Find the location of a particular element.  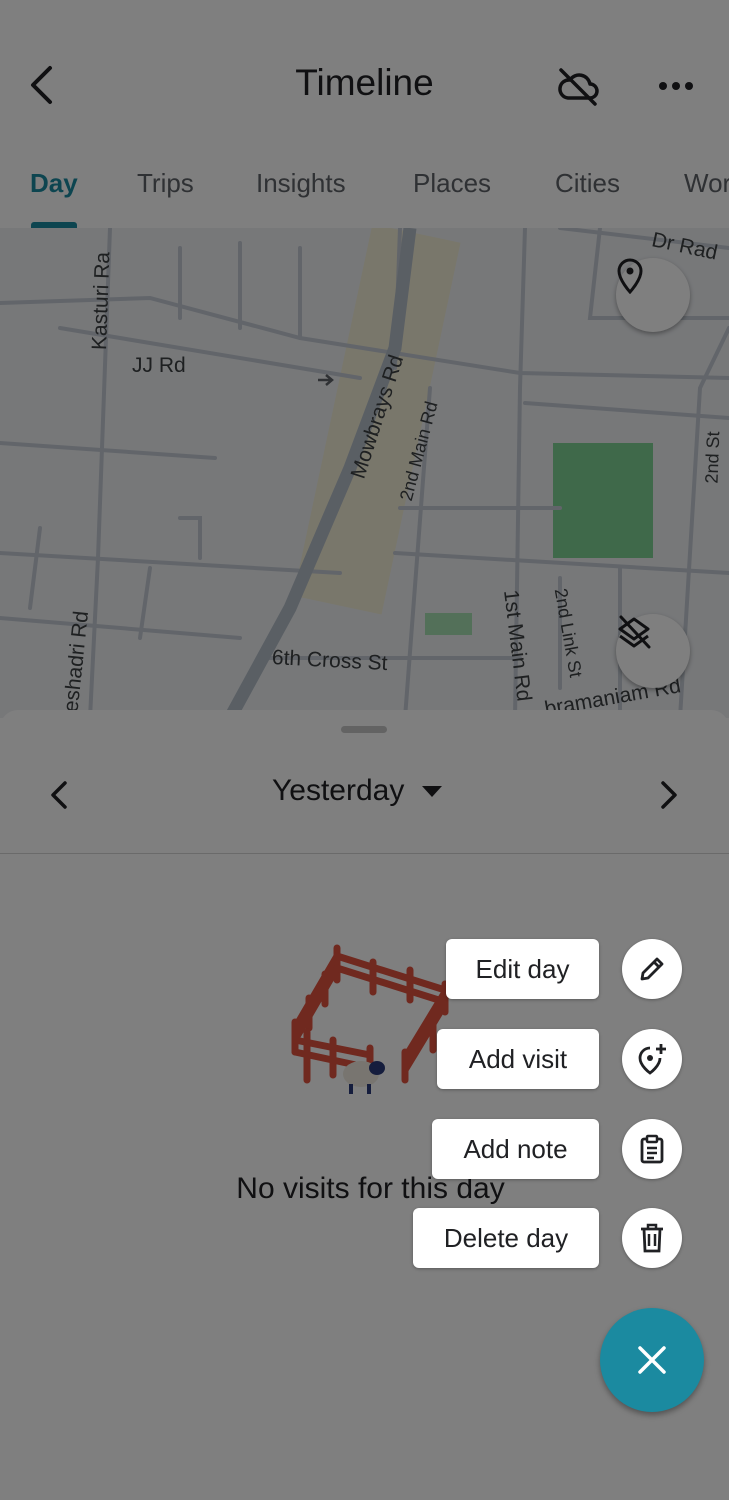

close-speed-dial-button is located at coordinates (652, 1360).